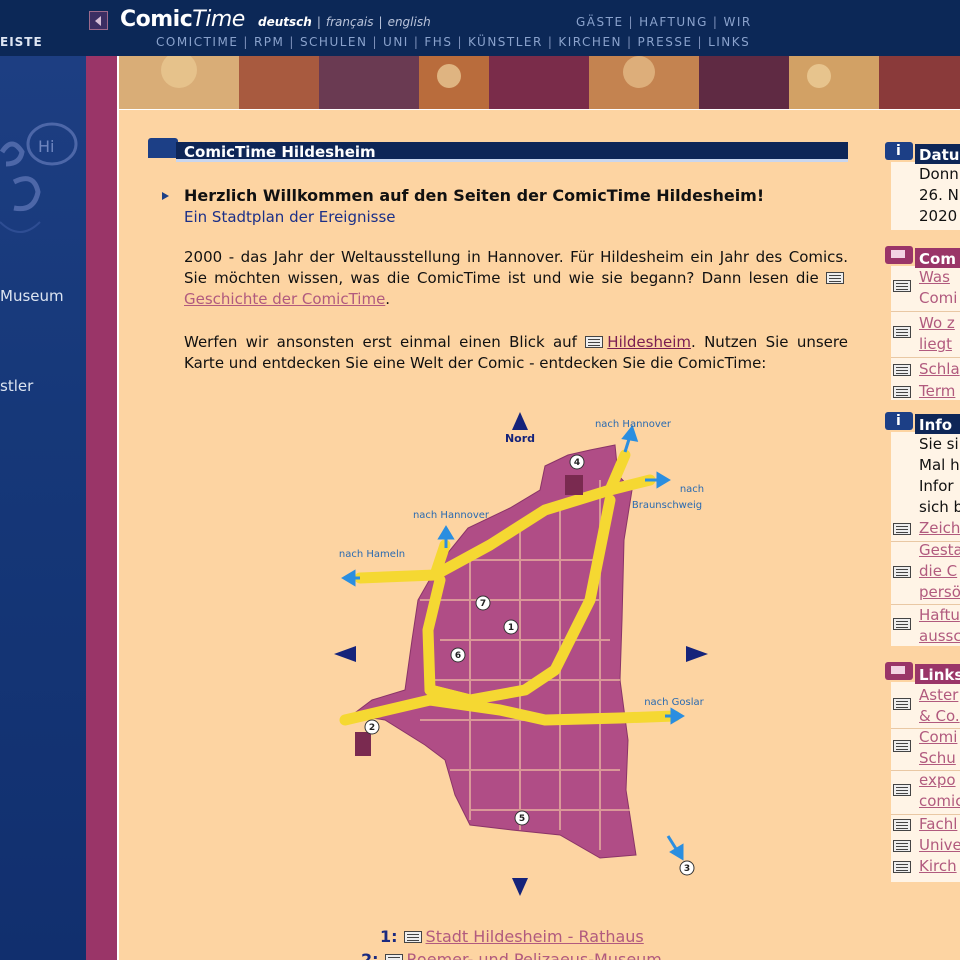 The image size is (960, 960). Describe the element at coordinates (939, 615) in the screenshot. I see `info-link: Haftu` at that location.